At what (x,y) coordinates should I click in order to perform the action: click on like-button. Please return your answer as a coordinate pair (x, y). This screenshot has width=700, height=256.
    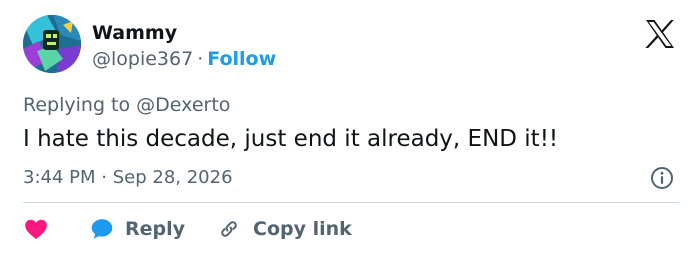
    Looking at the image, I should click on (36, 229).